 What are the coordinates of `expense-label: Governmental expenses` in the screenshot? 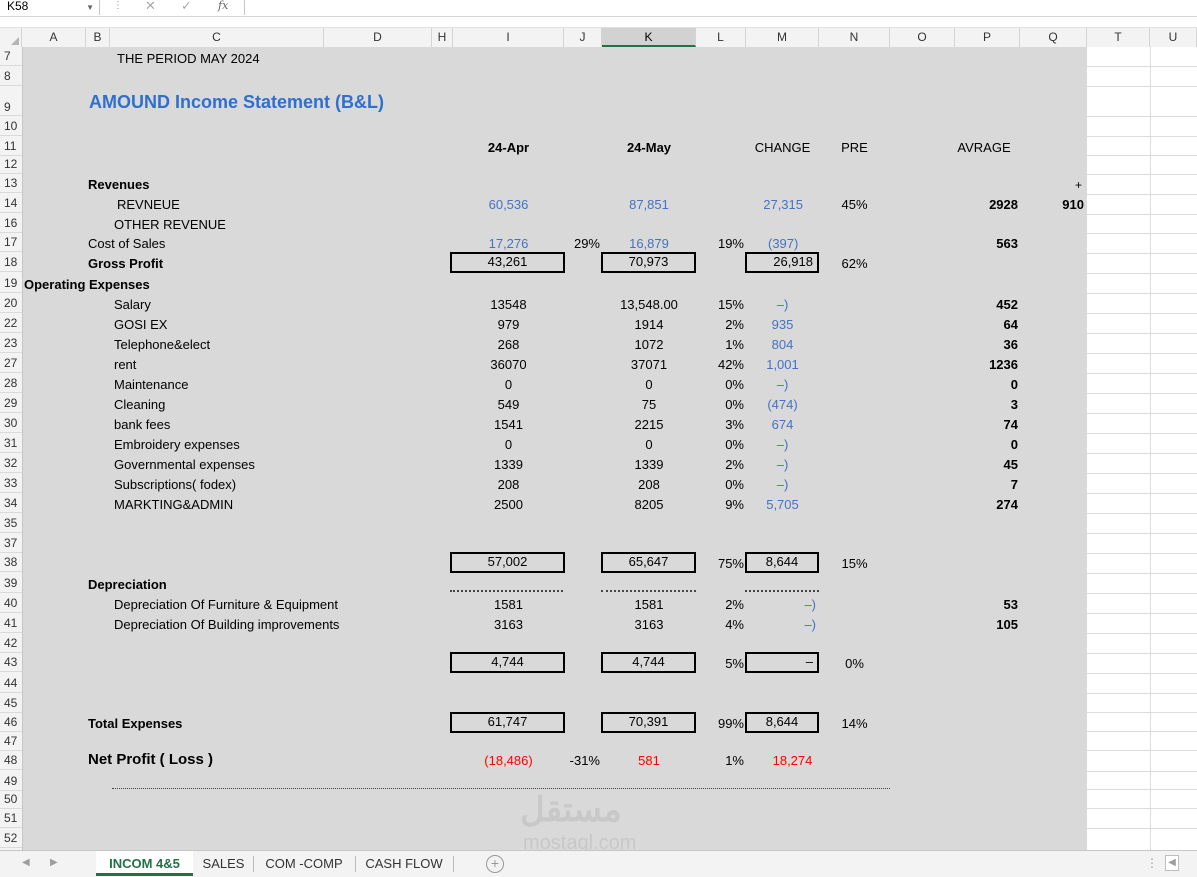 It's located at (184, 464).